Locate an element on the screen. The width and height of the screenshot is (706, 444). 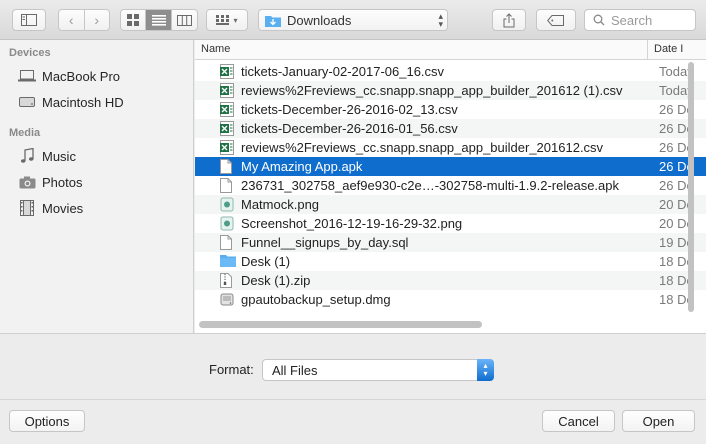
sidebar-item-label: Photos is located at coordinates (62, 182).